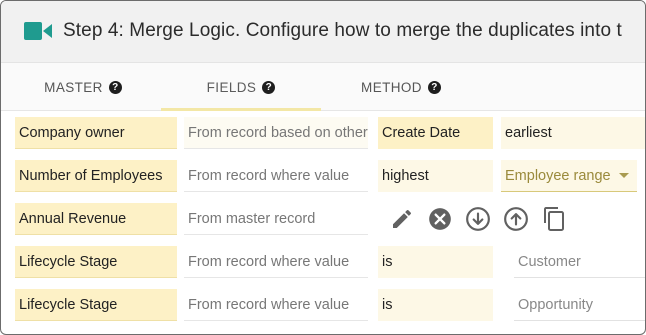 This screenshot has width=646, height=335. What do you see at coordinates (573, 133) in the screenshot?
I see `value-field: earliest` at bounding box center [573, 133].